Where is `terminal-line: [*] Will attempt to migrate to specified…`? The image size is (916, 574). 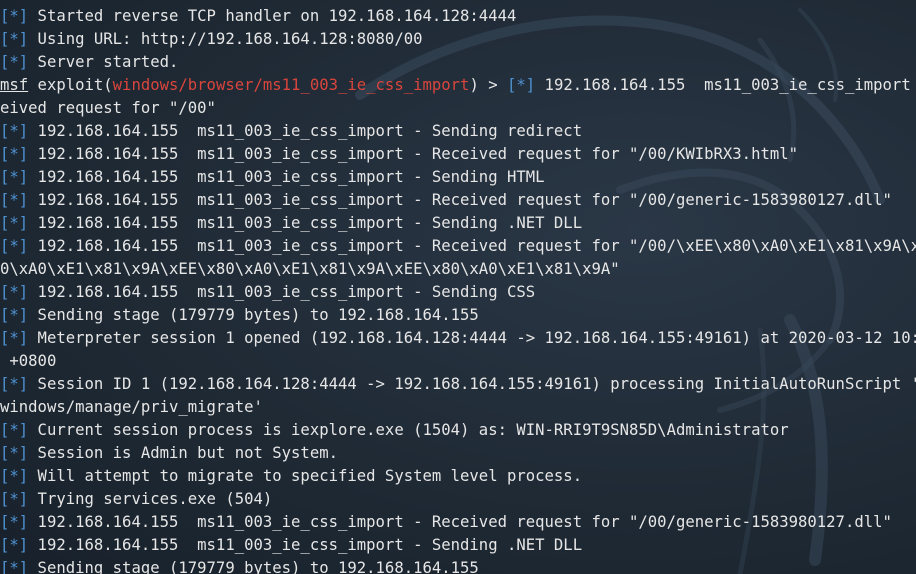
terminal-line: [*] Will attempt to migrate to specified… is located at coordinates (458, 476).